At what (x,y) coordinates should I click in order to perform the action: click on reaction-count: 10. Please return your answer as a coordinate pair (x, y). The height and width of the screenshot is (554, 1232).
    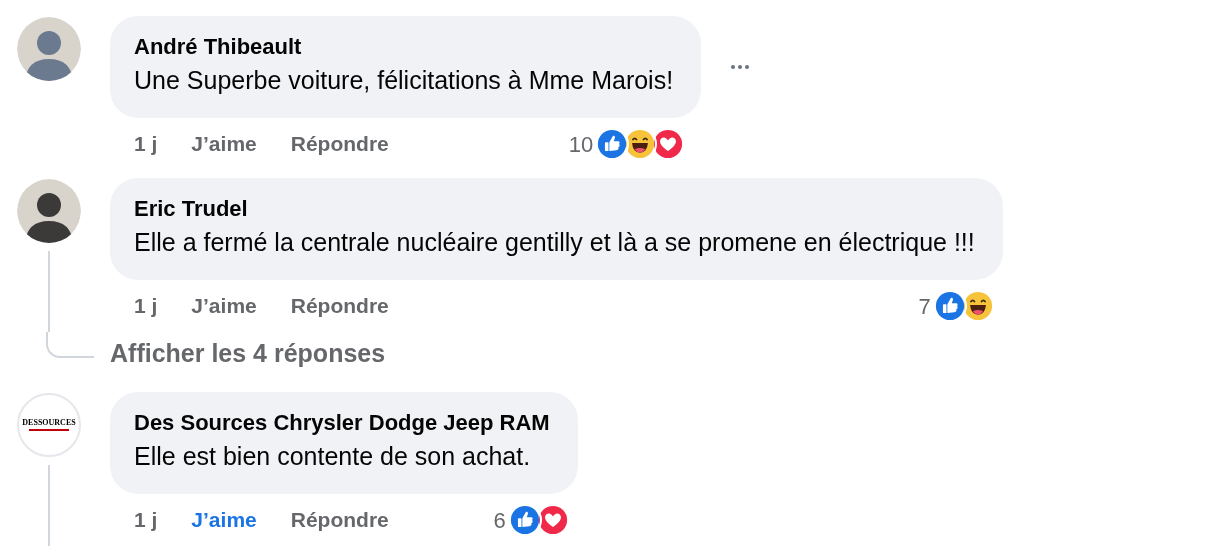
    Looking at the image, I should click on (581, 144).